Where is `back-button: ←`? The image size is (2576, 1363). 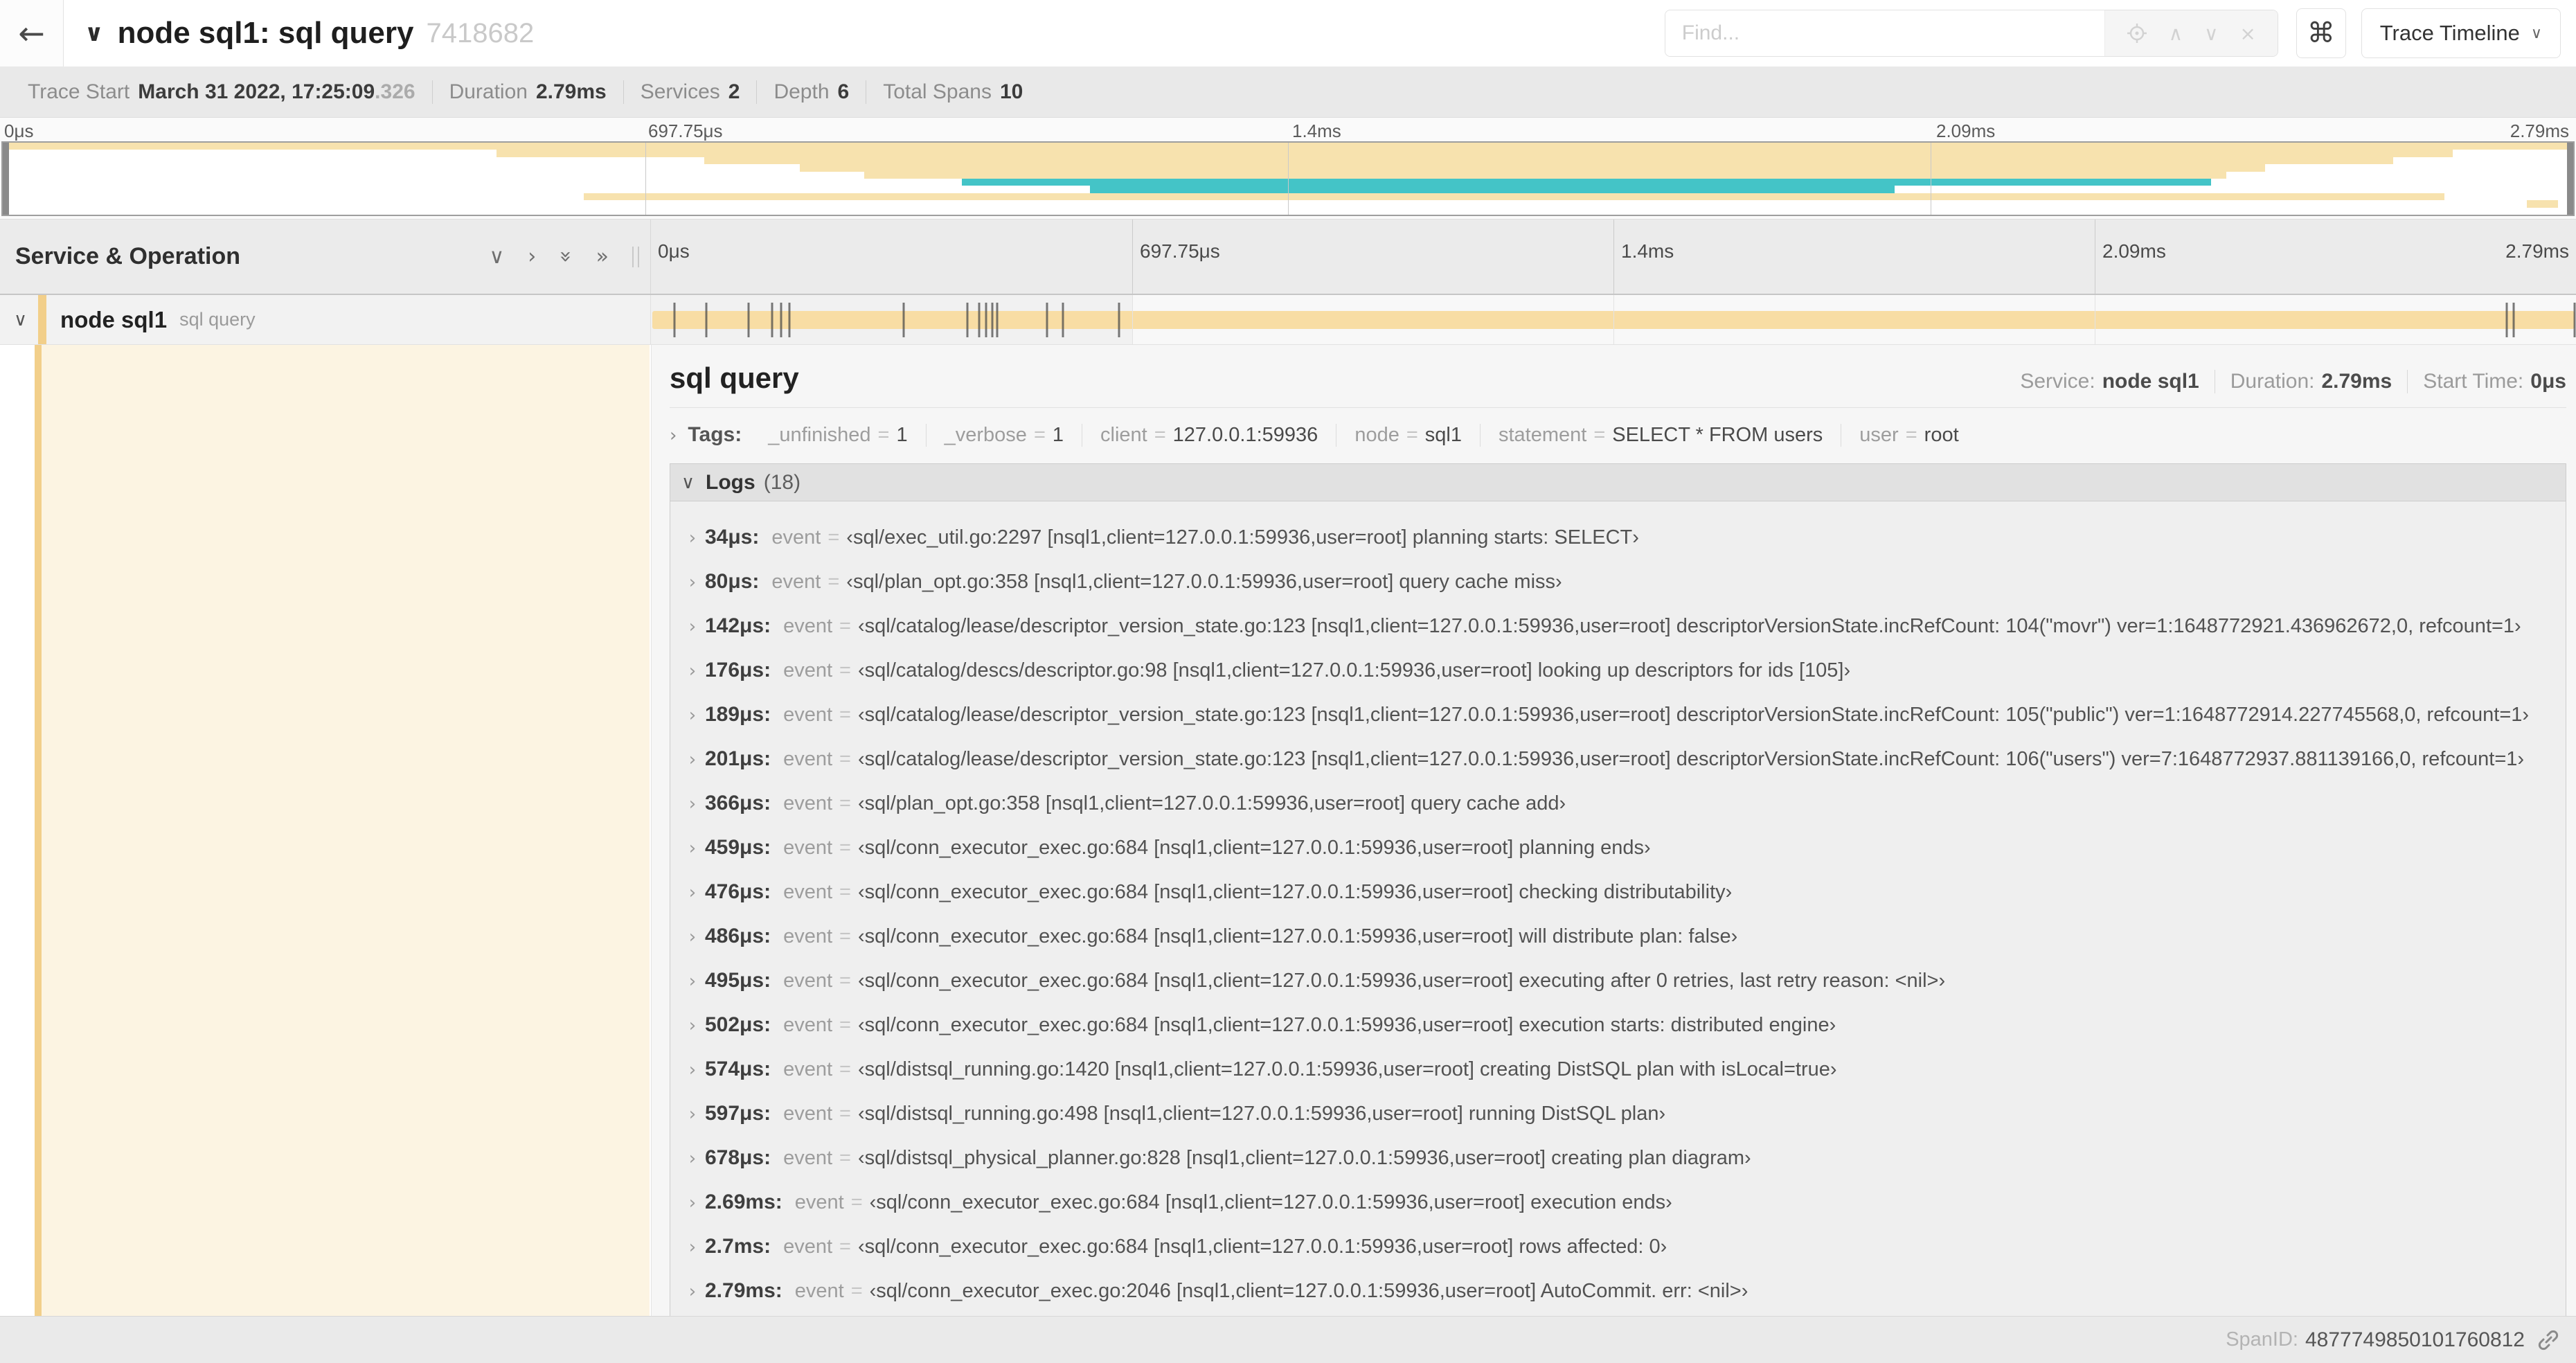
back-button: ← is located at coordinates (32, 33).